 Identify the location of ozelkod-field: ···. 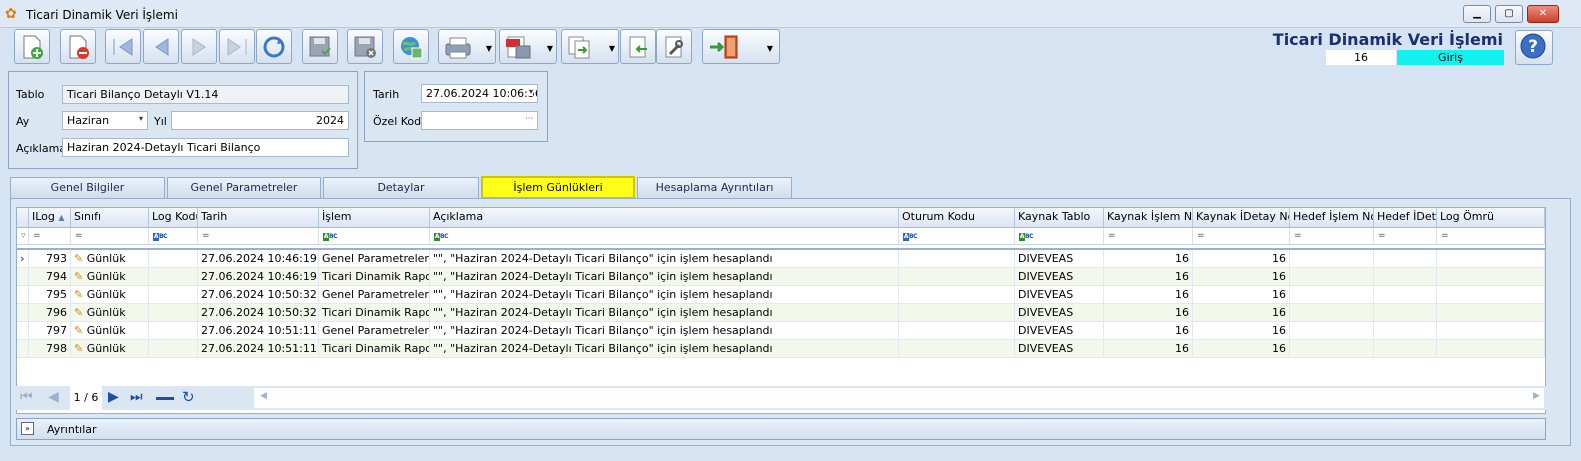
(479, 120).